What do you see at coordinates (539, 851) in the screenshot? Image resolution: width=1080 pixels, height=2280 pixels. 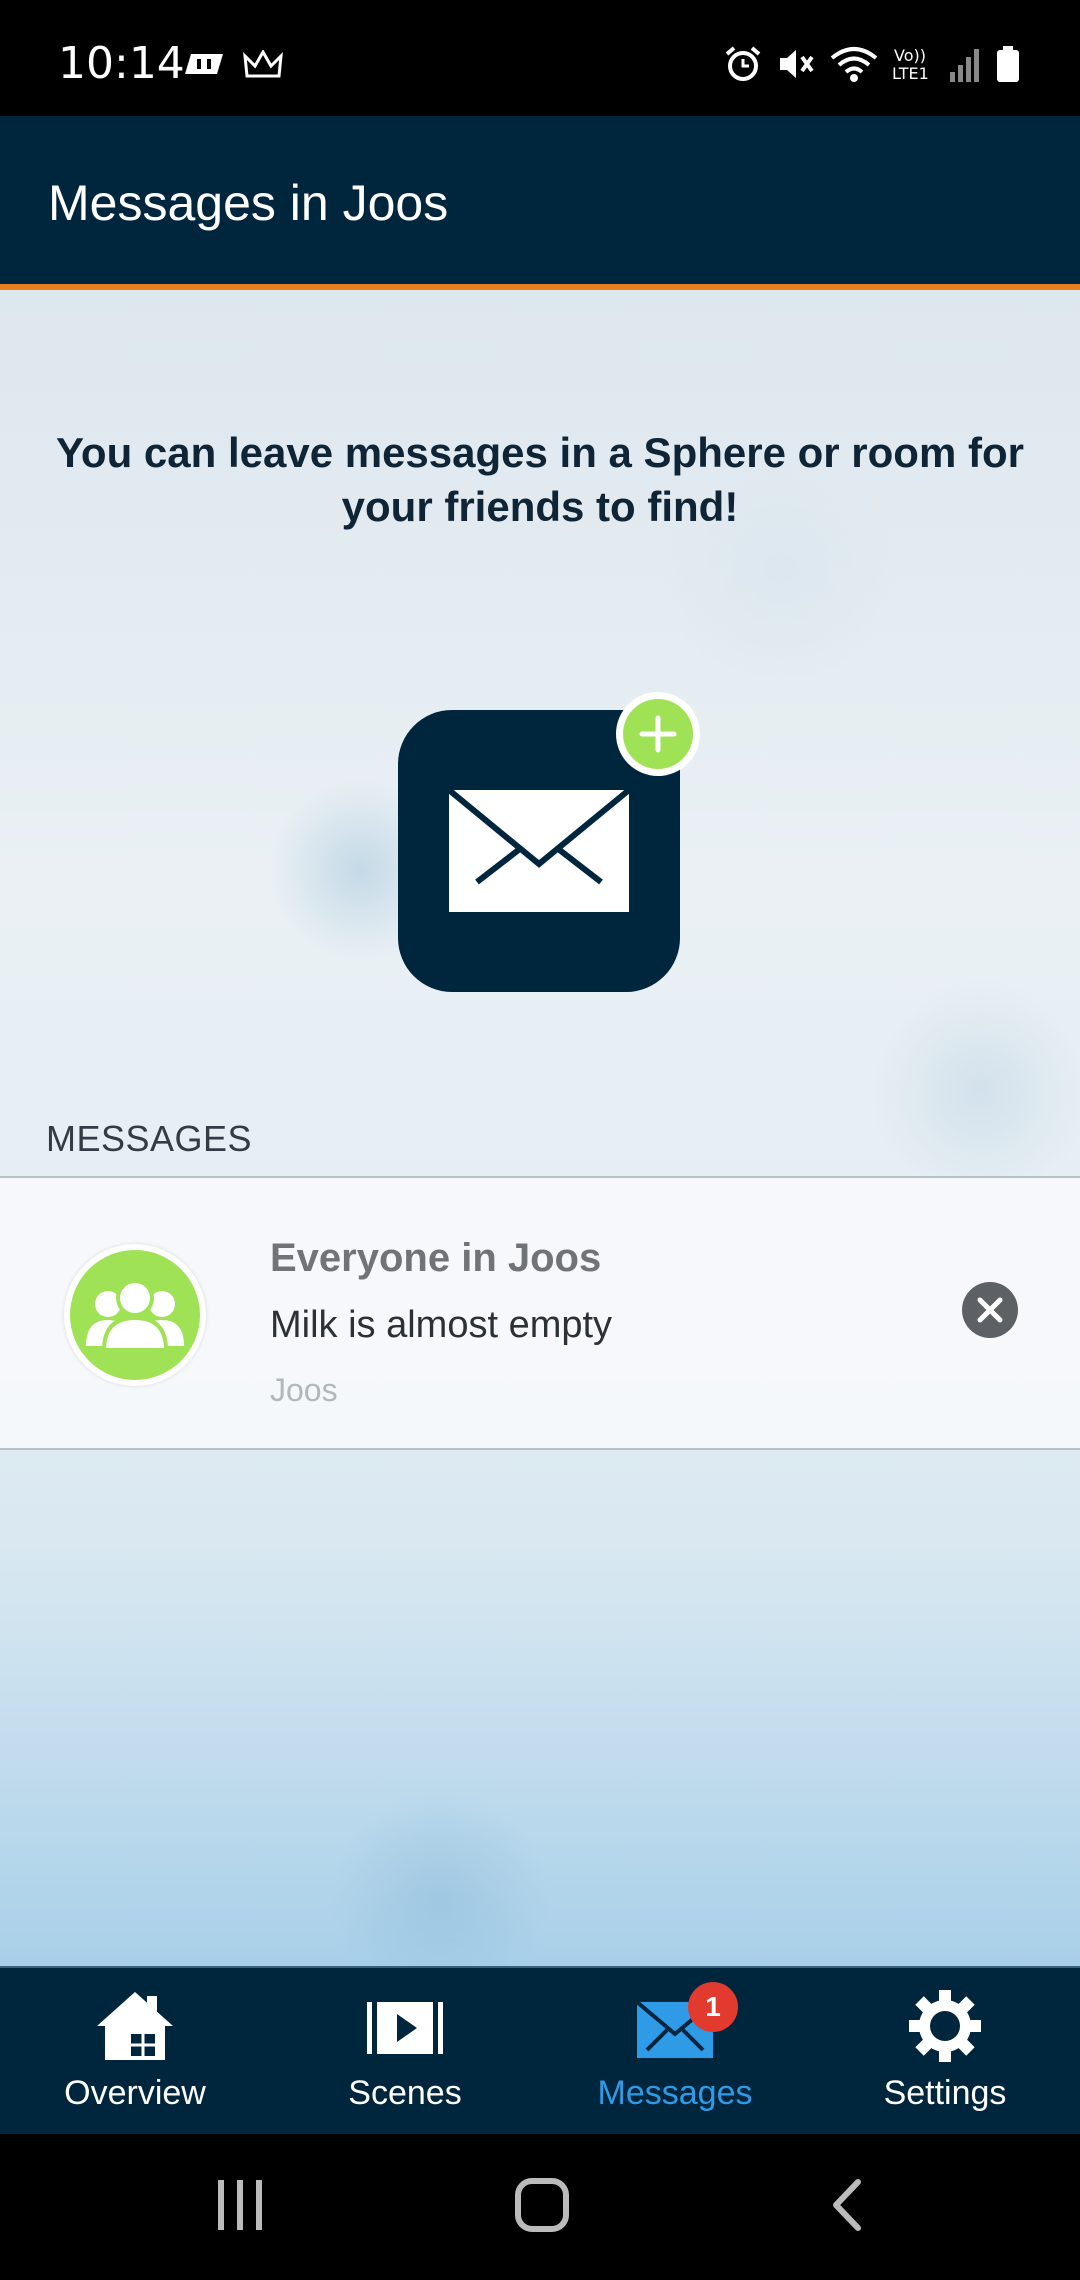 I see `envelope-icon` at bounding box center [539, 851].